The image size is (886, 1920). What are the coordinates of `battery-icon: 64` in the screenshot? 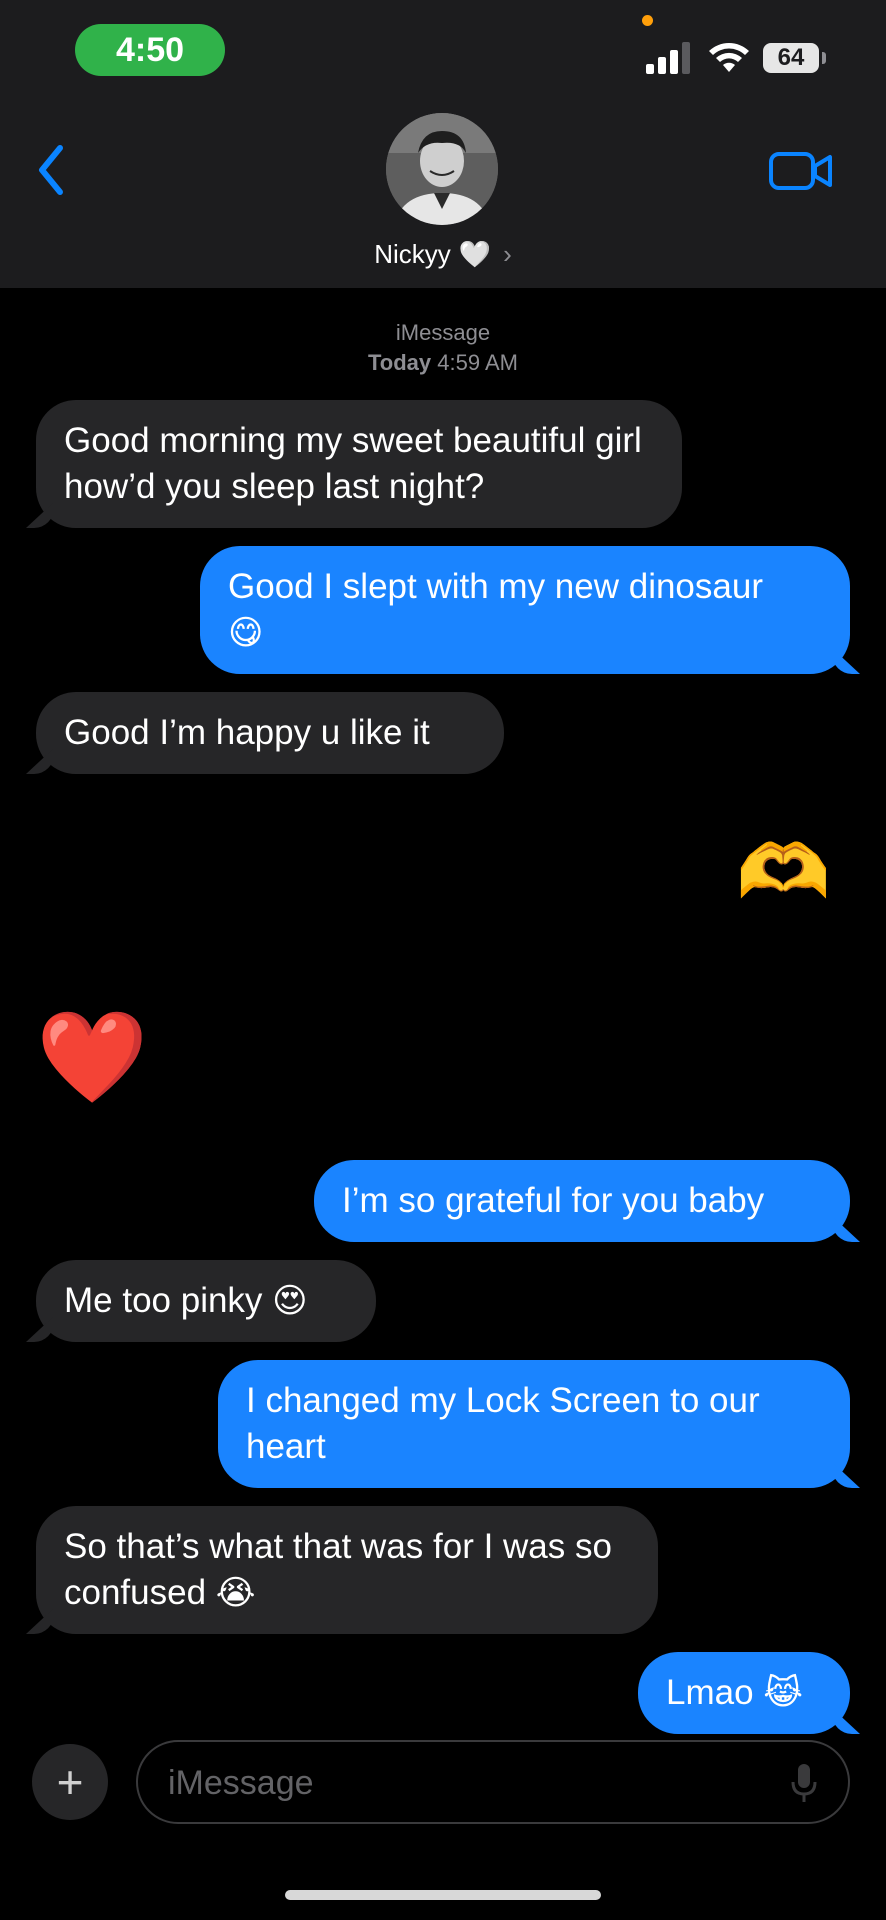 It's located at (791, 58).